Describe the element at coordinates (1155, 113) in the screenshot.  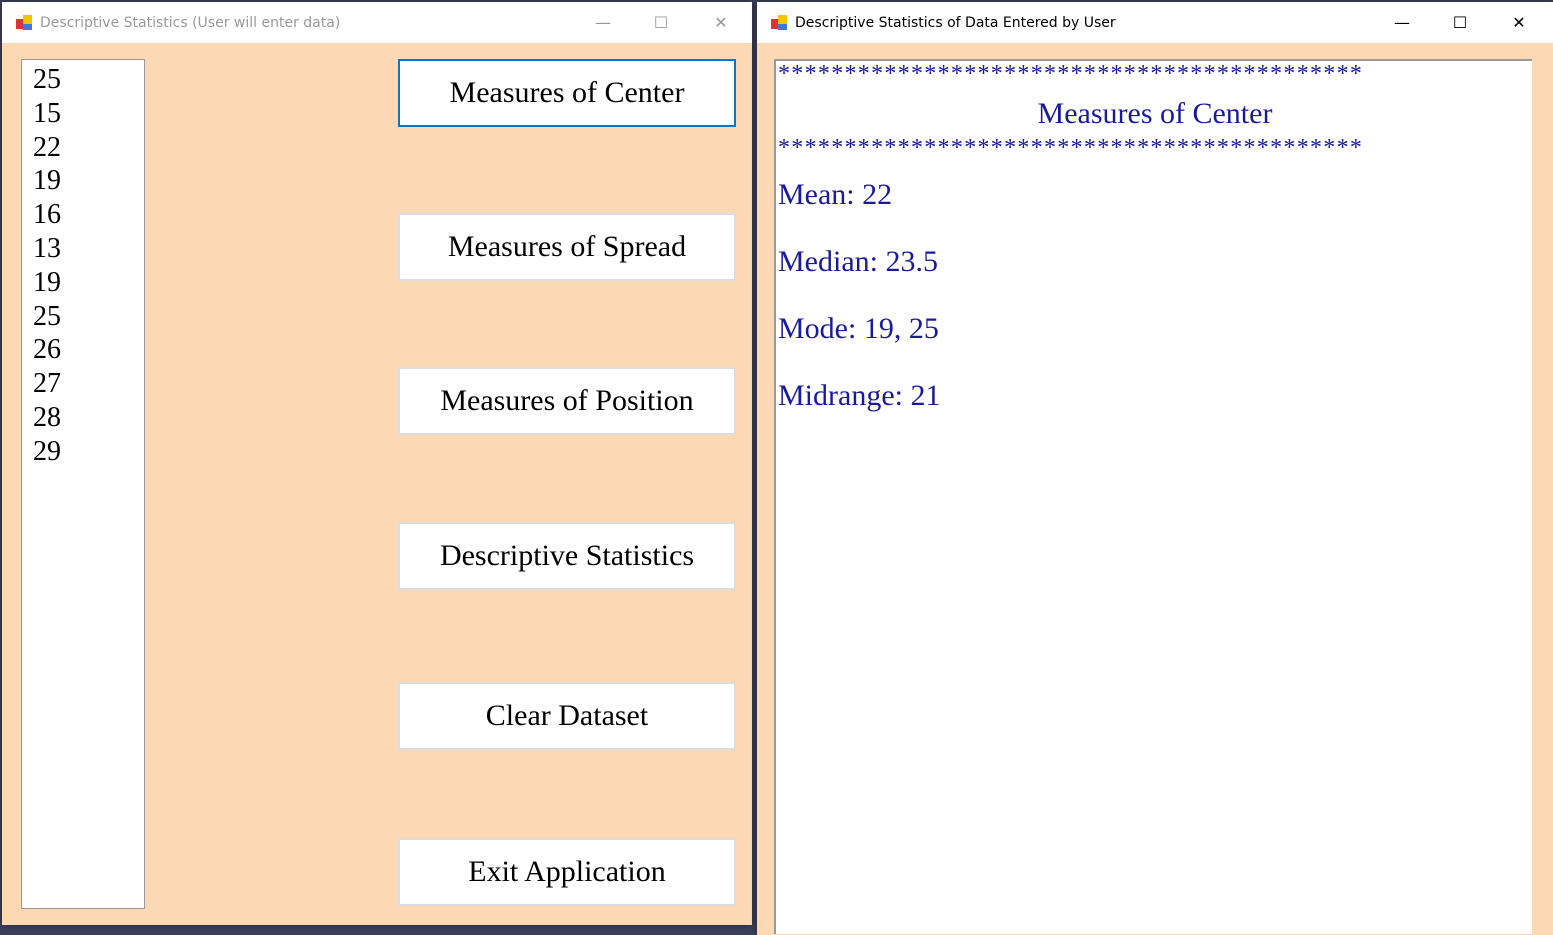
I see `results-heading: Measures of Center` at that location.